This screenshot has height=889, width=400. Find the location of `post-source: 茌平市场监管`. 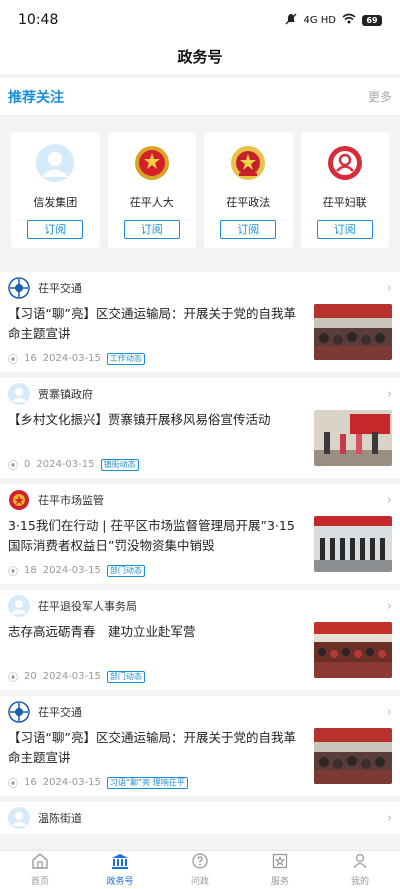

post-source: 茌平市场监管 is located at coordinates (71, 500).